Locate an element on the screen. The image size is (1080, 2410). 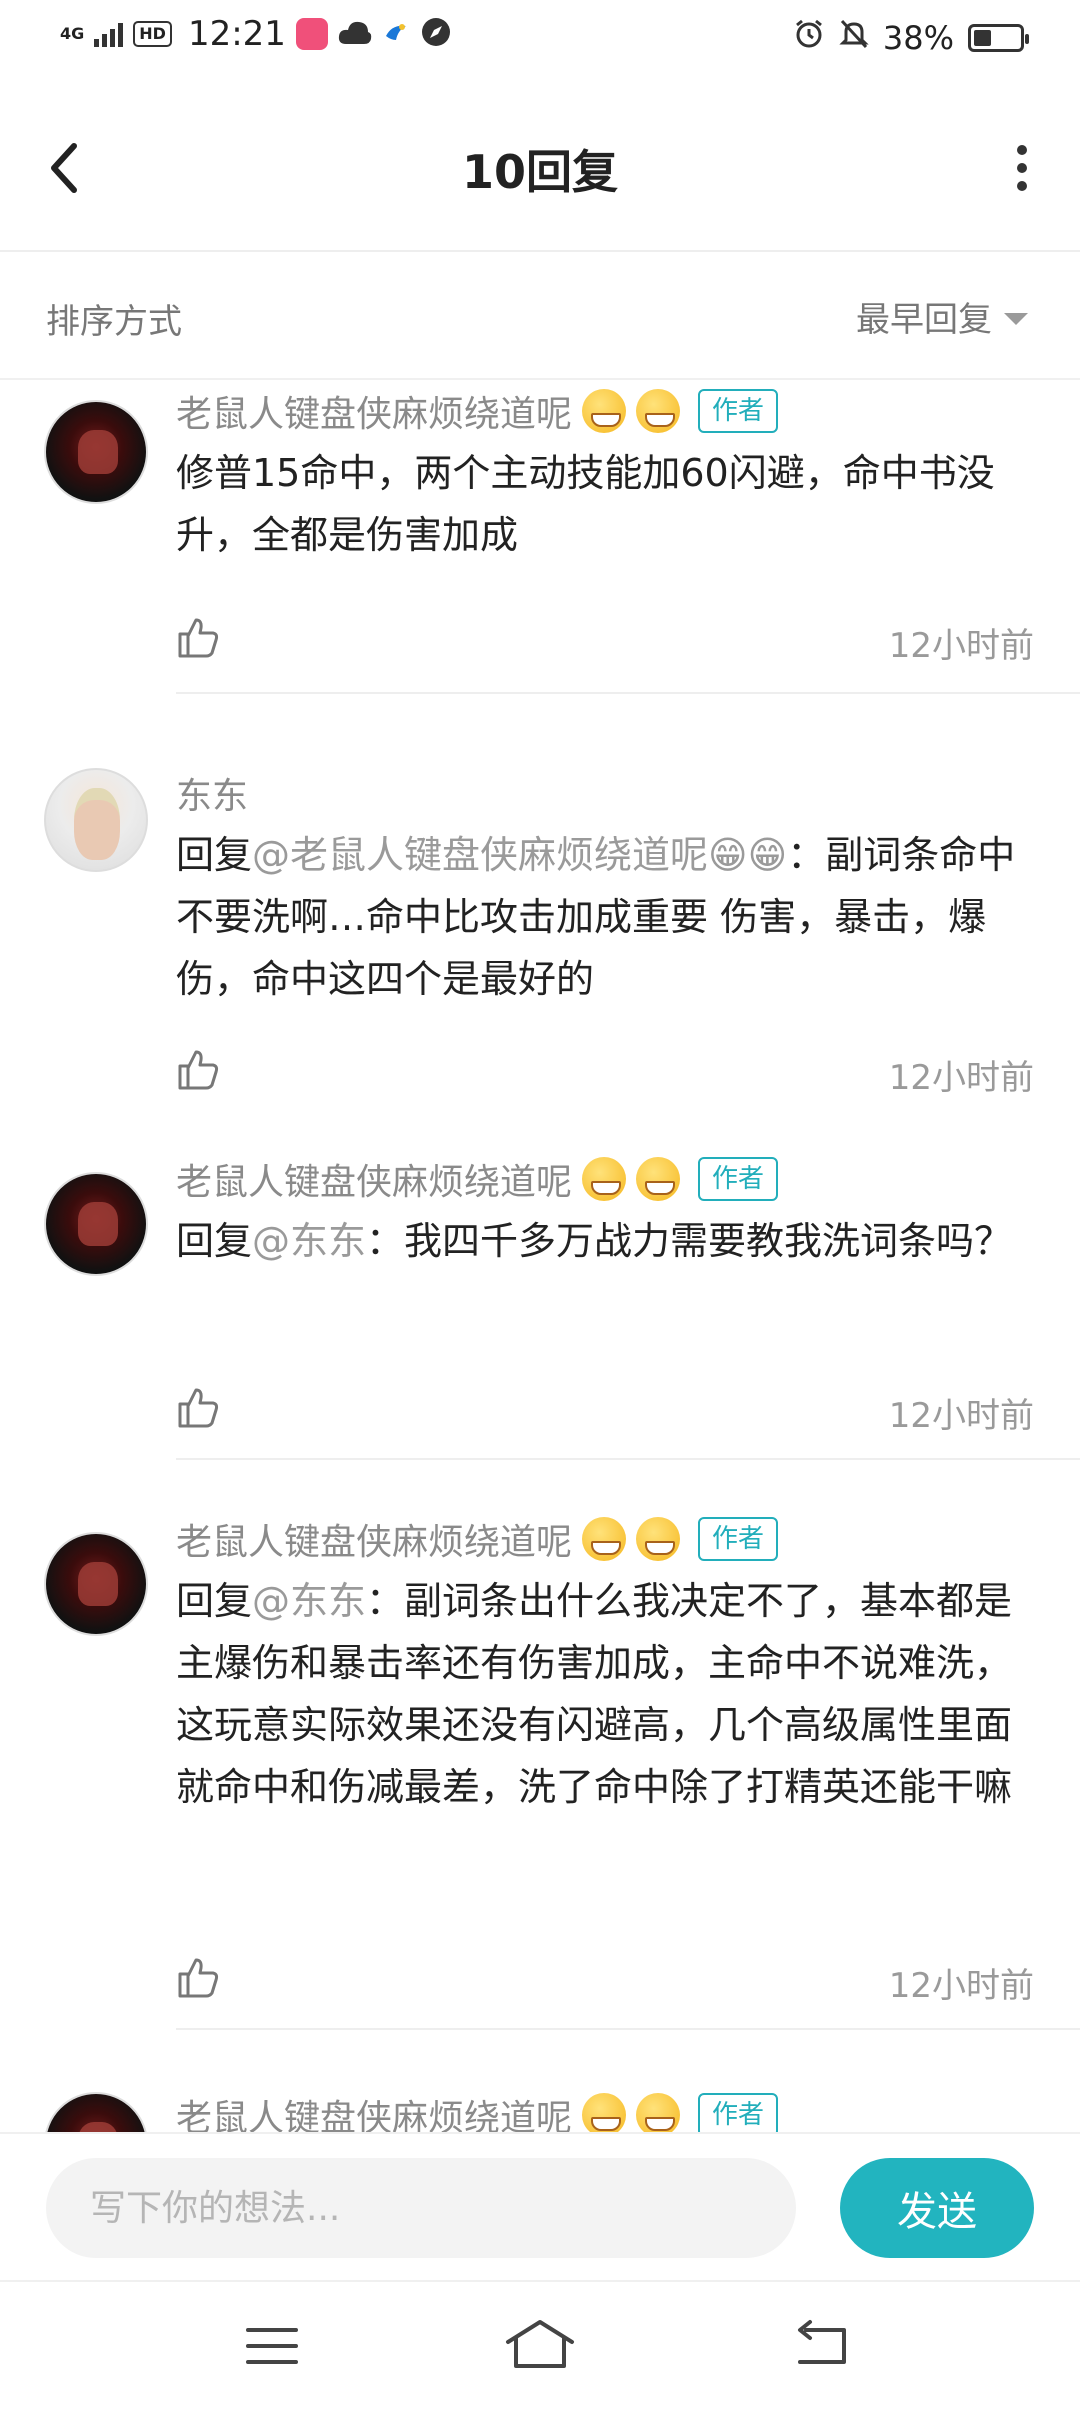
reply-text: 回复@东东：我四千多万战力需要教我洗词条吗？ is located at coordinates (605, 1241).